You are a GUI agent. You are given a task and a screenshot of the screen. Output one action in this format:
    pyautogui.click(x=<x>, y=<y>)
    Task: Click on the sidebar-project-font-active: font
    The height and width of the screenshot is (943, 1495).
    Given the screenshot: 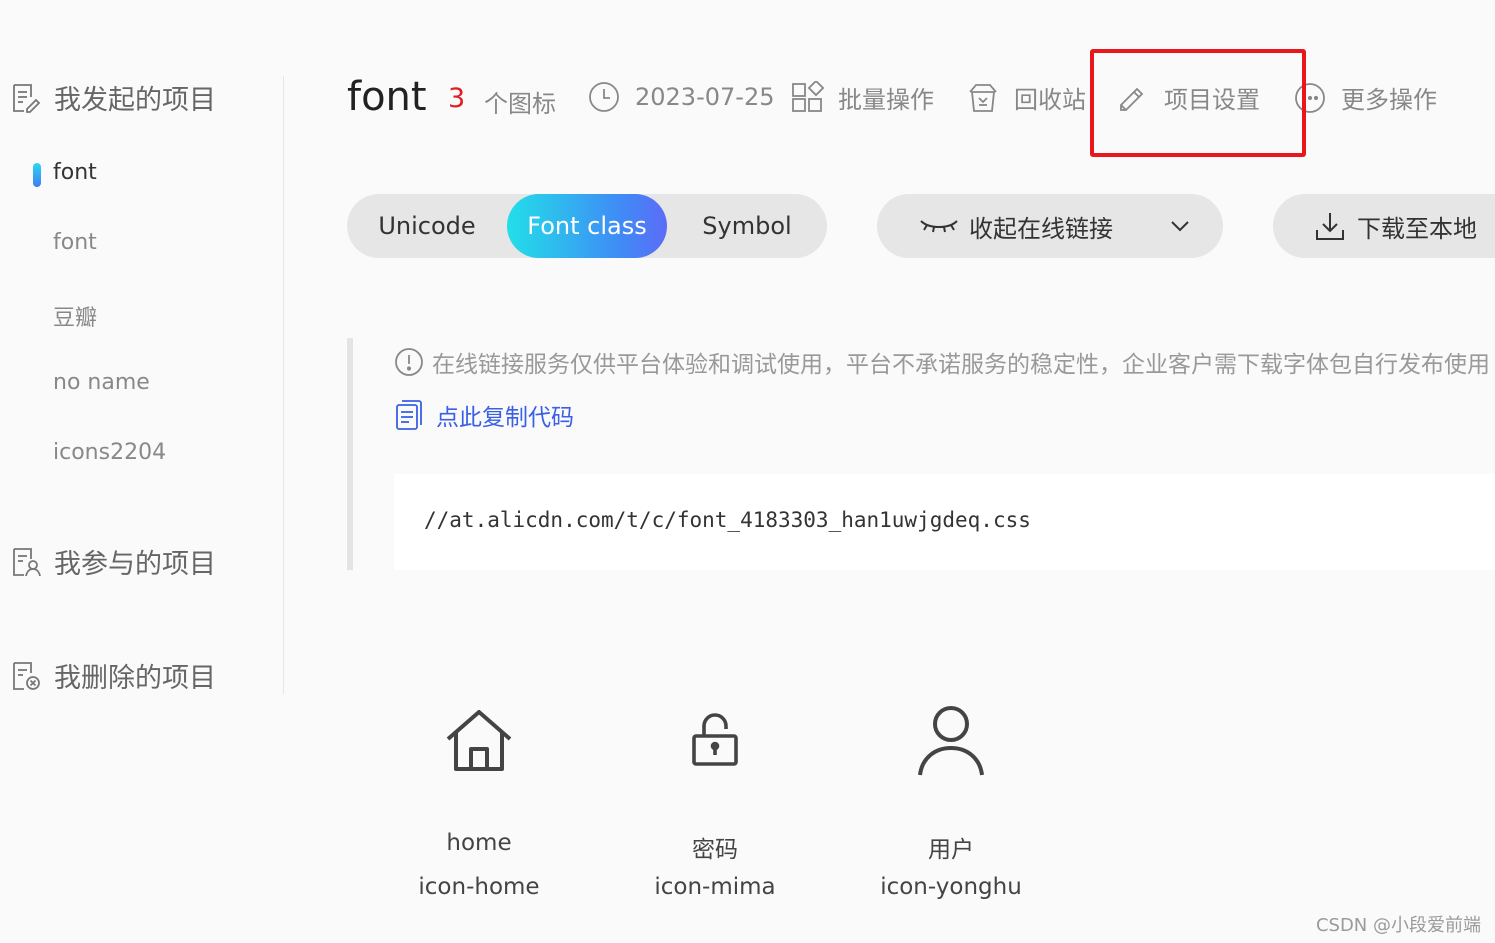 What is the action you would take?
    pyautogui.click(x=75, y=172)
    